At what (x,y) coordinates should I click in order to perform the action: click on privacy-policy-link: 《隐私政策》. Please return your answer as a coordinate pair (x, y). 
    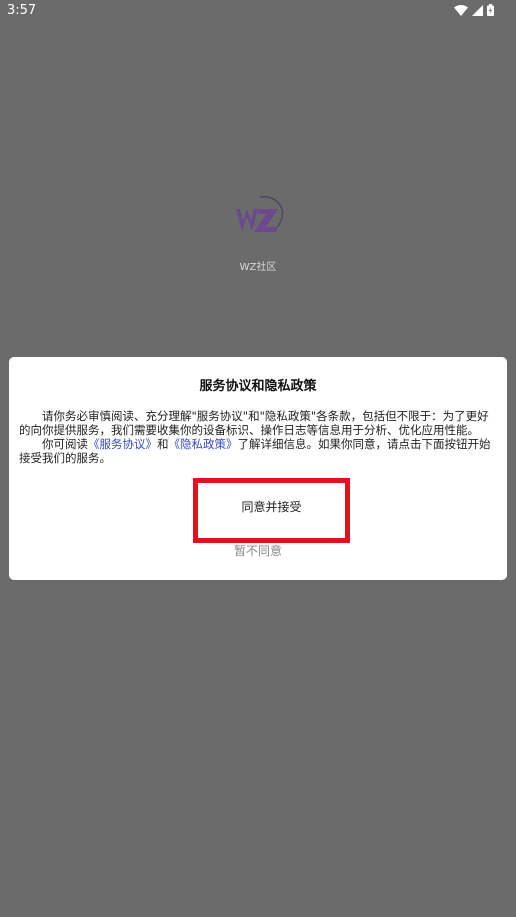
    Looking at the image, I should click on (203, 444).